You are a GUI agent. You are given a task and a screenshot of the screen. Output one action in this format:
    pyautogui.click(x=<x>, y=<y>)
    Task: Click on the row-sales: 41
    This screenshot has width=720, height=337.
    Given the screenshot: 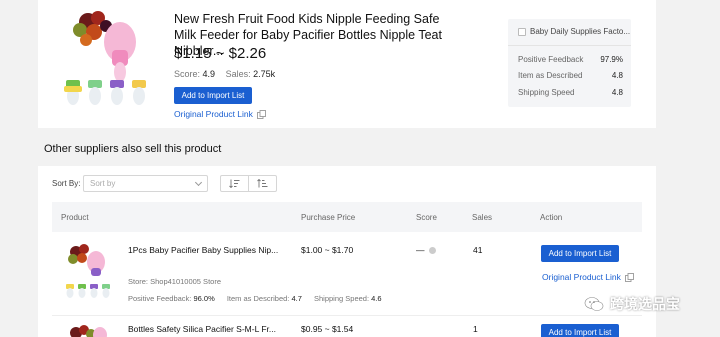 What is the action you would take?
    pyautogui.click(x=478, y=250)
    